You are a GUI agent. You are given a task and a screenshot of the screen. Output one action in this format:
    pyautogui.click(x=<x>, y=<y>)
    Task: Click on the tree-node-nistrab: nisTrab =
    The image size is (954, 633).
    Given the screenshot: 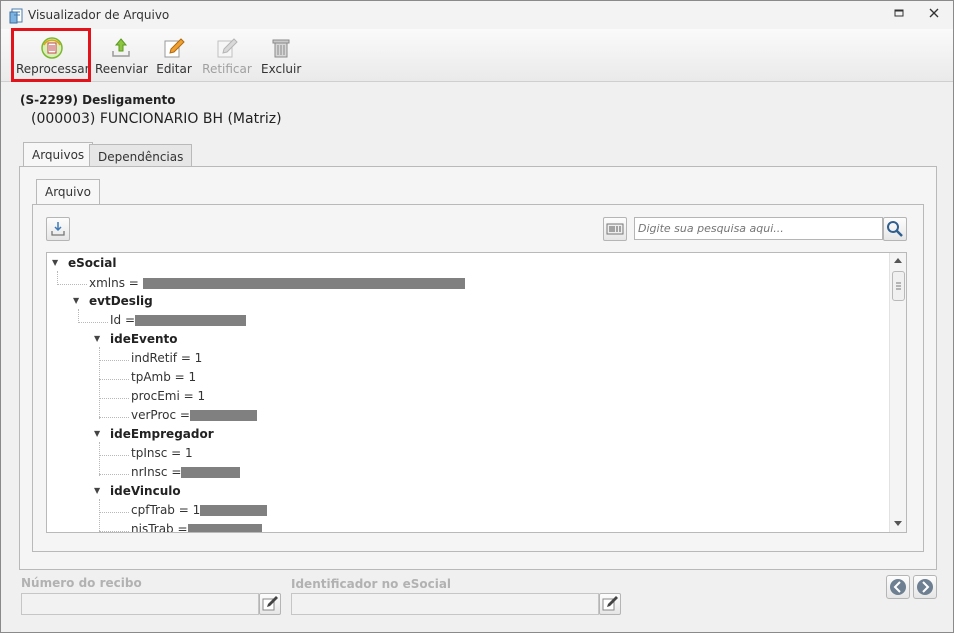 What is the action you would take?
    pyautogui.click(x=196, y=527)
    